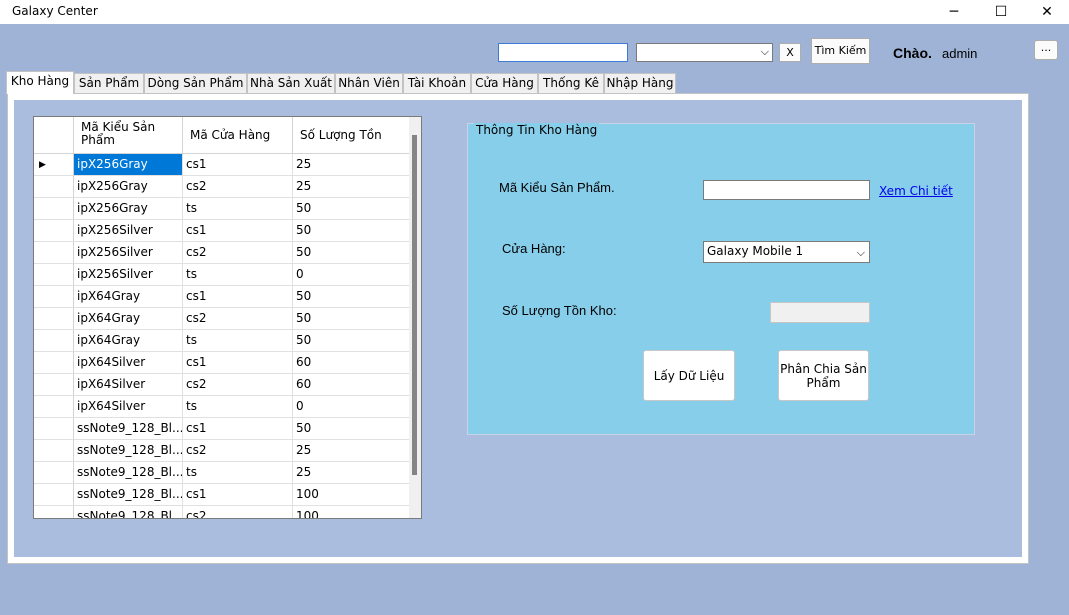 Image resolution: width=1069 pixels, height=615 pixels. I want to click on close-button: ✕, so click(1046, 12).